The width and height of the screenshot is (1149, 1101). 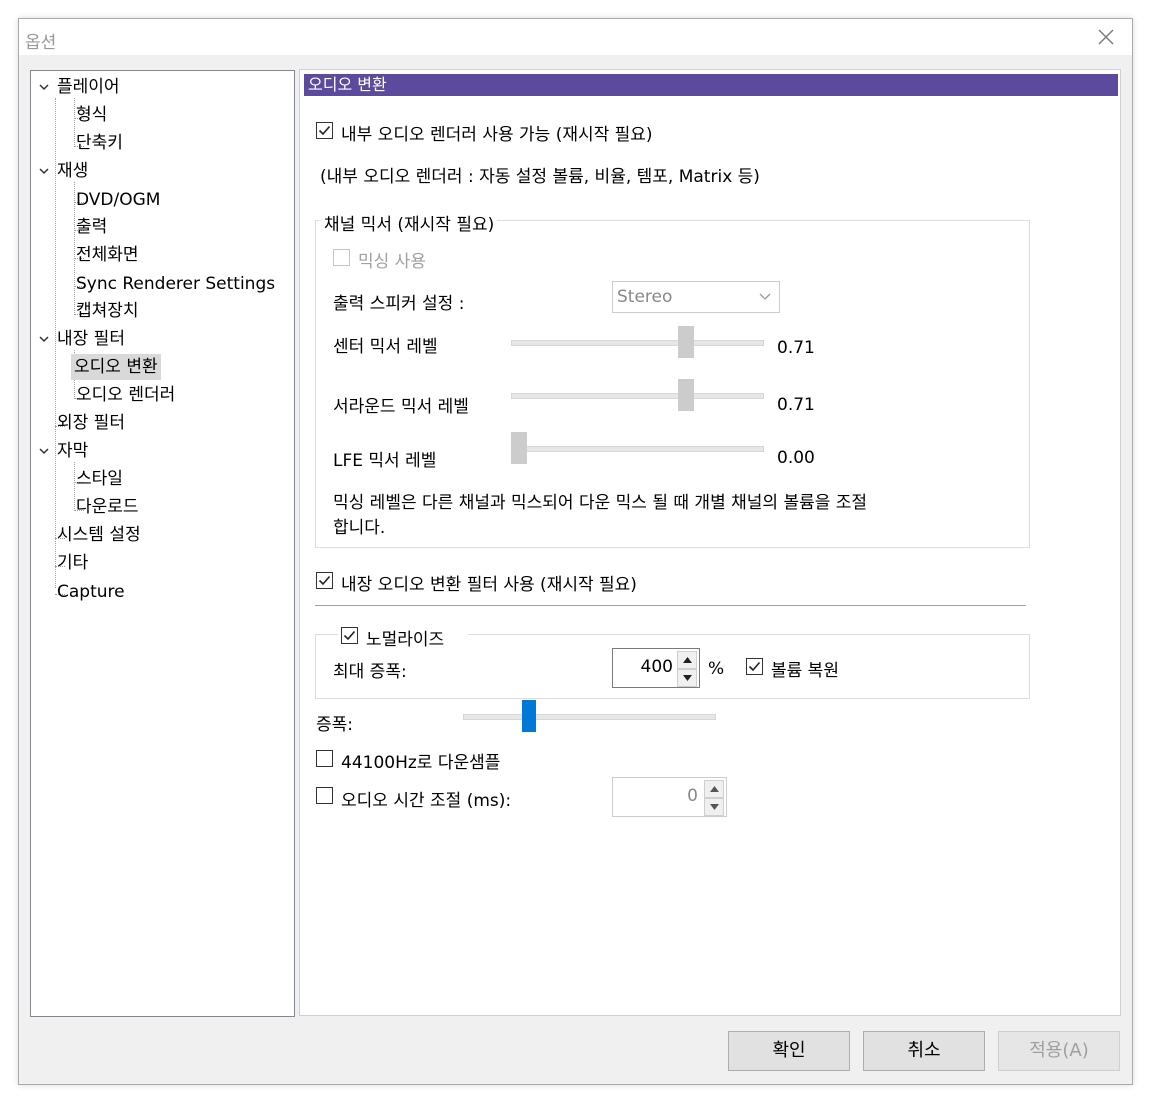 I want to click on tree-item-audio-renderer: 오디오 렌더러, so click(x=125, y=395).